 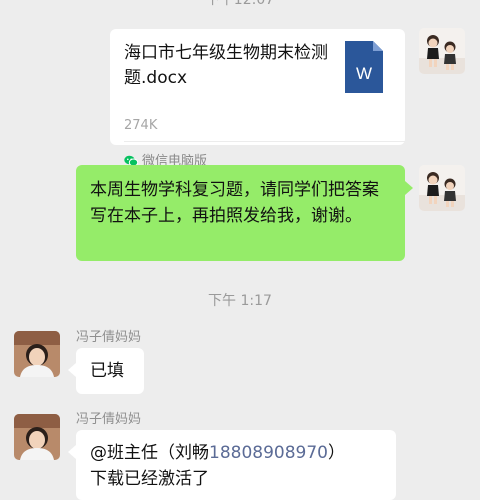 I want to click on received-message-text: 已填, so click(x=107, y=371).